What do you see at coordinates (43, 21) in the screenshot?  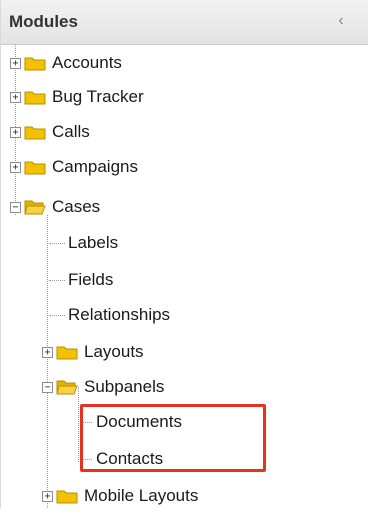 I see `panel-title: Modules` at bounding box center [43, 21].